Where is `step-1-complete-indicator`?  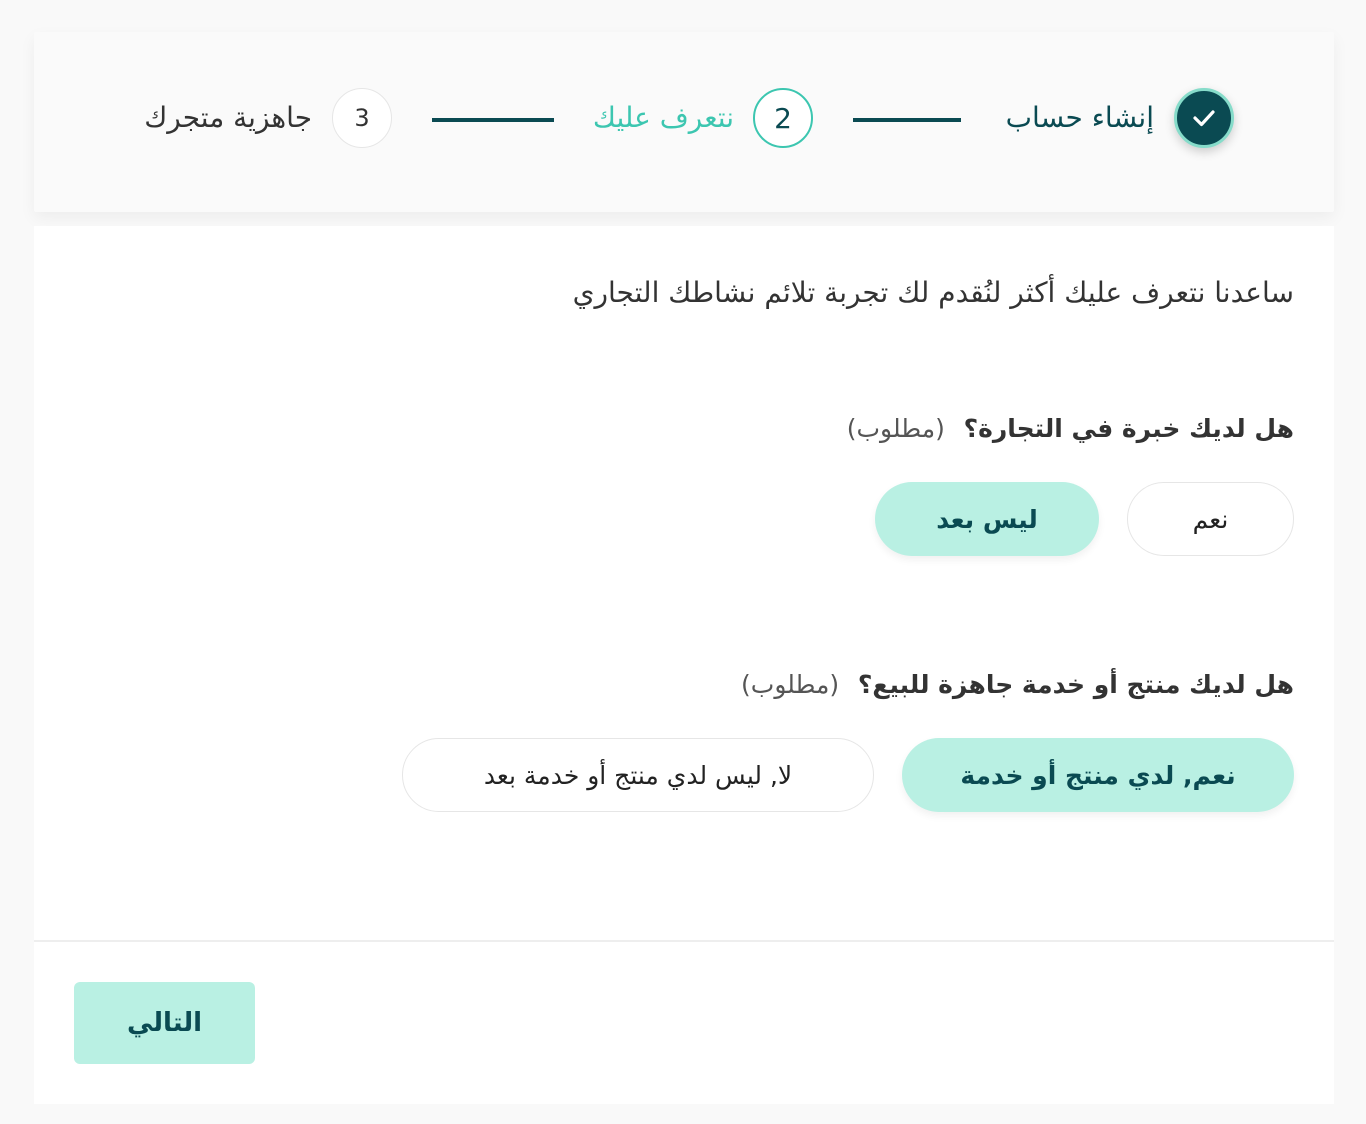 step-1-complete-indicator is located at coordinates (1204, 118).